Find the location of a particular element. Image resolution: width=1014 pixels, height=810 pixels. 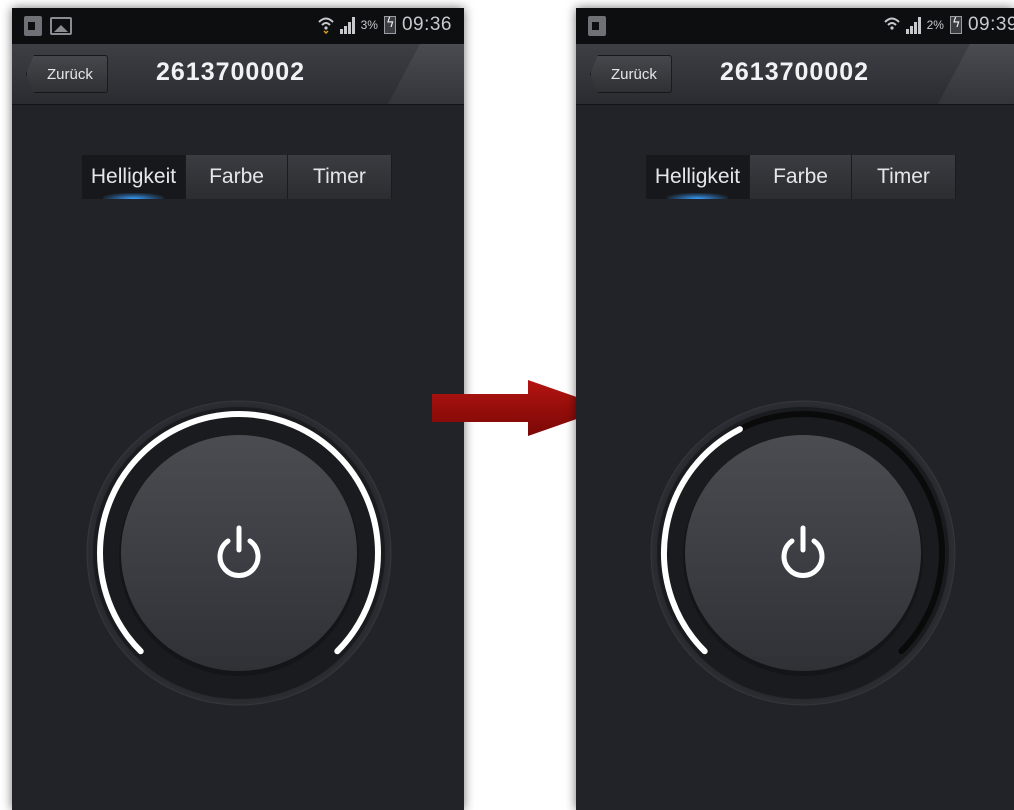

status-bar: 3% 09:36 is located at coordinates (238, 26).